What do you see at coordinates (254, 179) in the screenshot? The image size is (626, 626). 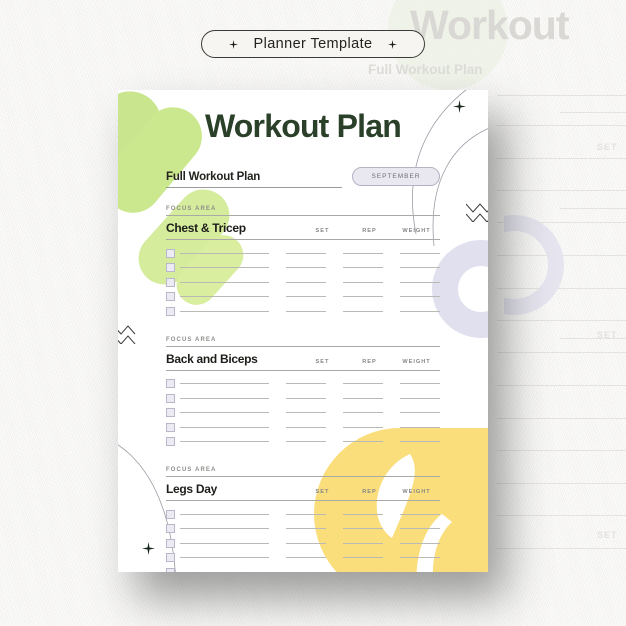 I see `plan-name-field: Full Workout Plan` at bounding box center [254, 179].